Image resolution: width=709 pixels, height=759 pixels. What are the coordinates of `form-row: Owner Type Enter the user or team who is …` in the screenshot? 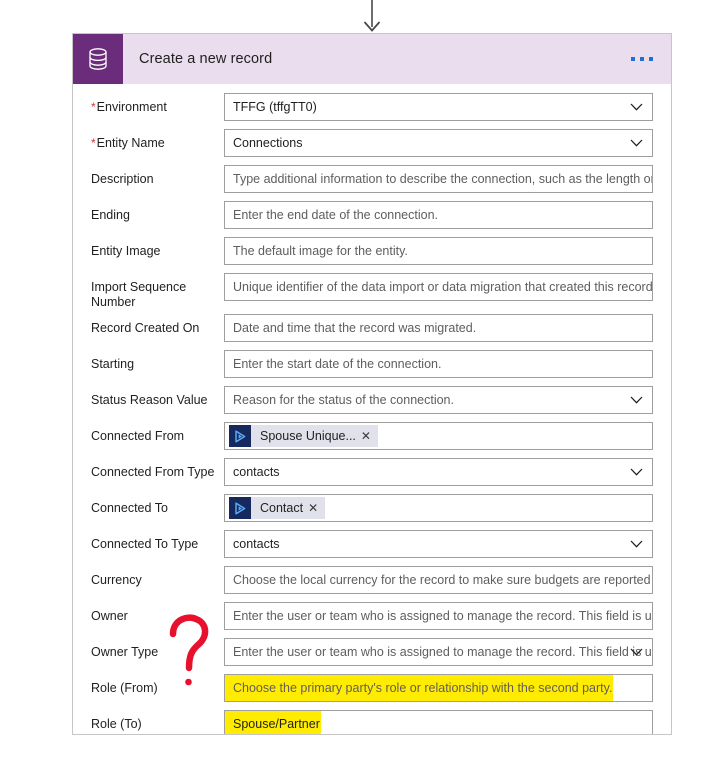 It's located at (372, 652).